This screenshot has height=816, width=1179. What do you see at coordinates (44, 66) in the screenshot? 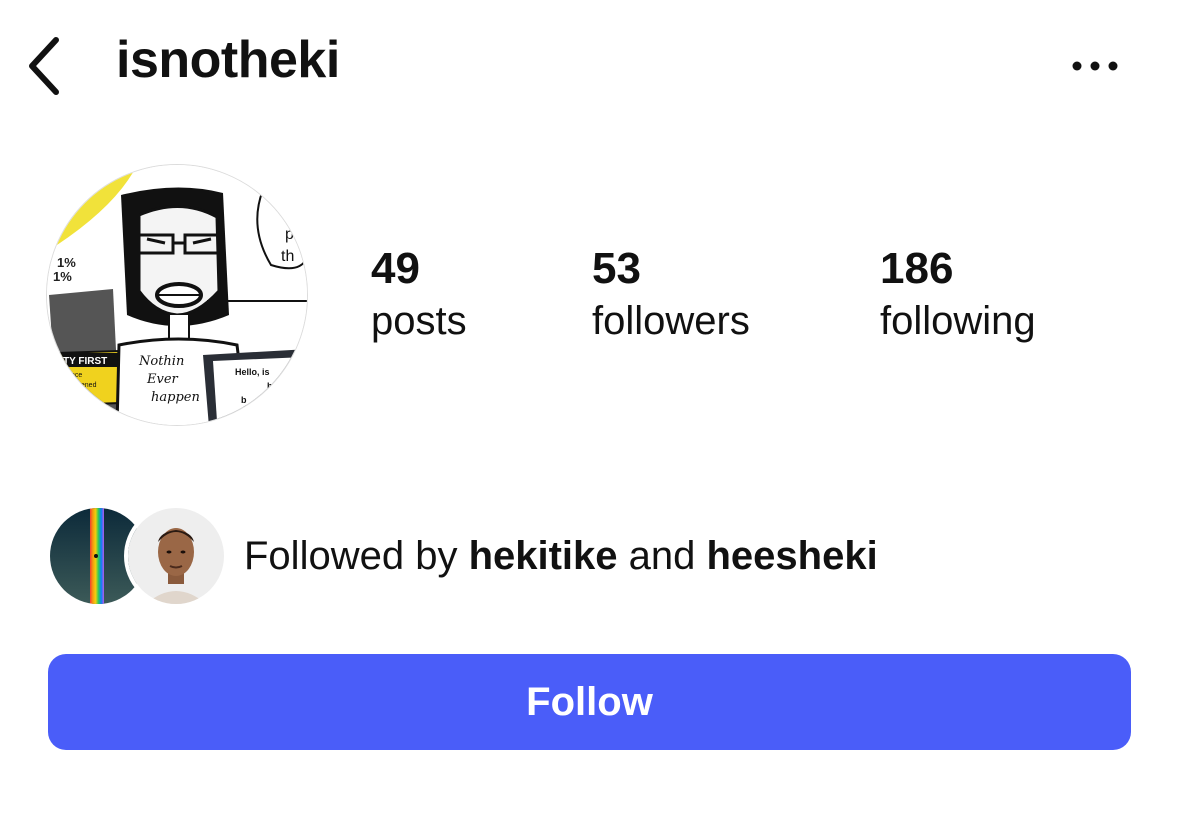
I see `chevron-left-icon` at bounding box center [44, 66].